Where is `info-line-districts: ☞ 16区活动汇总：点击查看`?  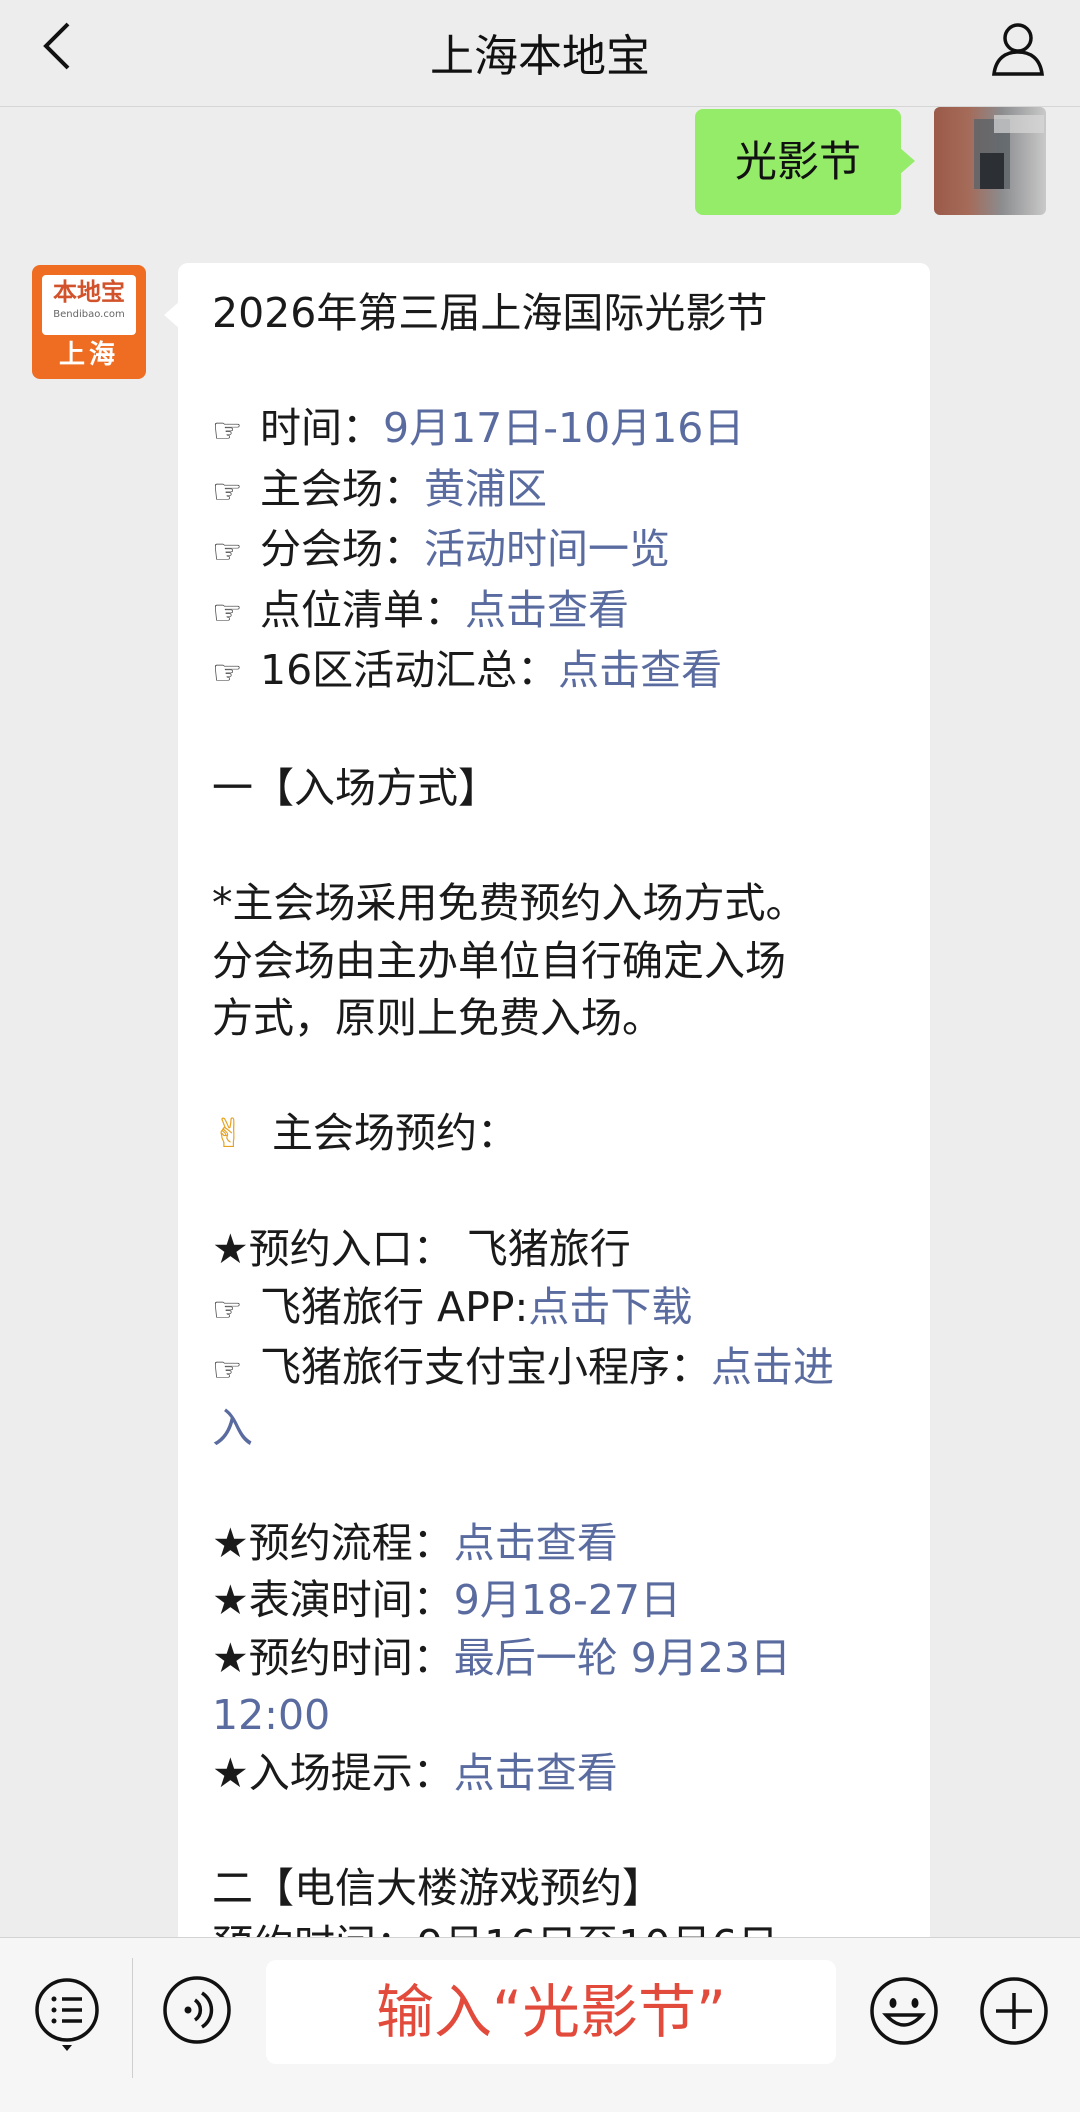 info-line-districts: ☞ 16区活动汇总：点击查看 is located at coordinates (557, 672).